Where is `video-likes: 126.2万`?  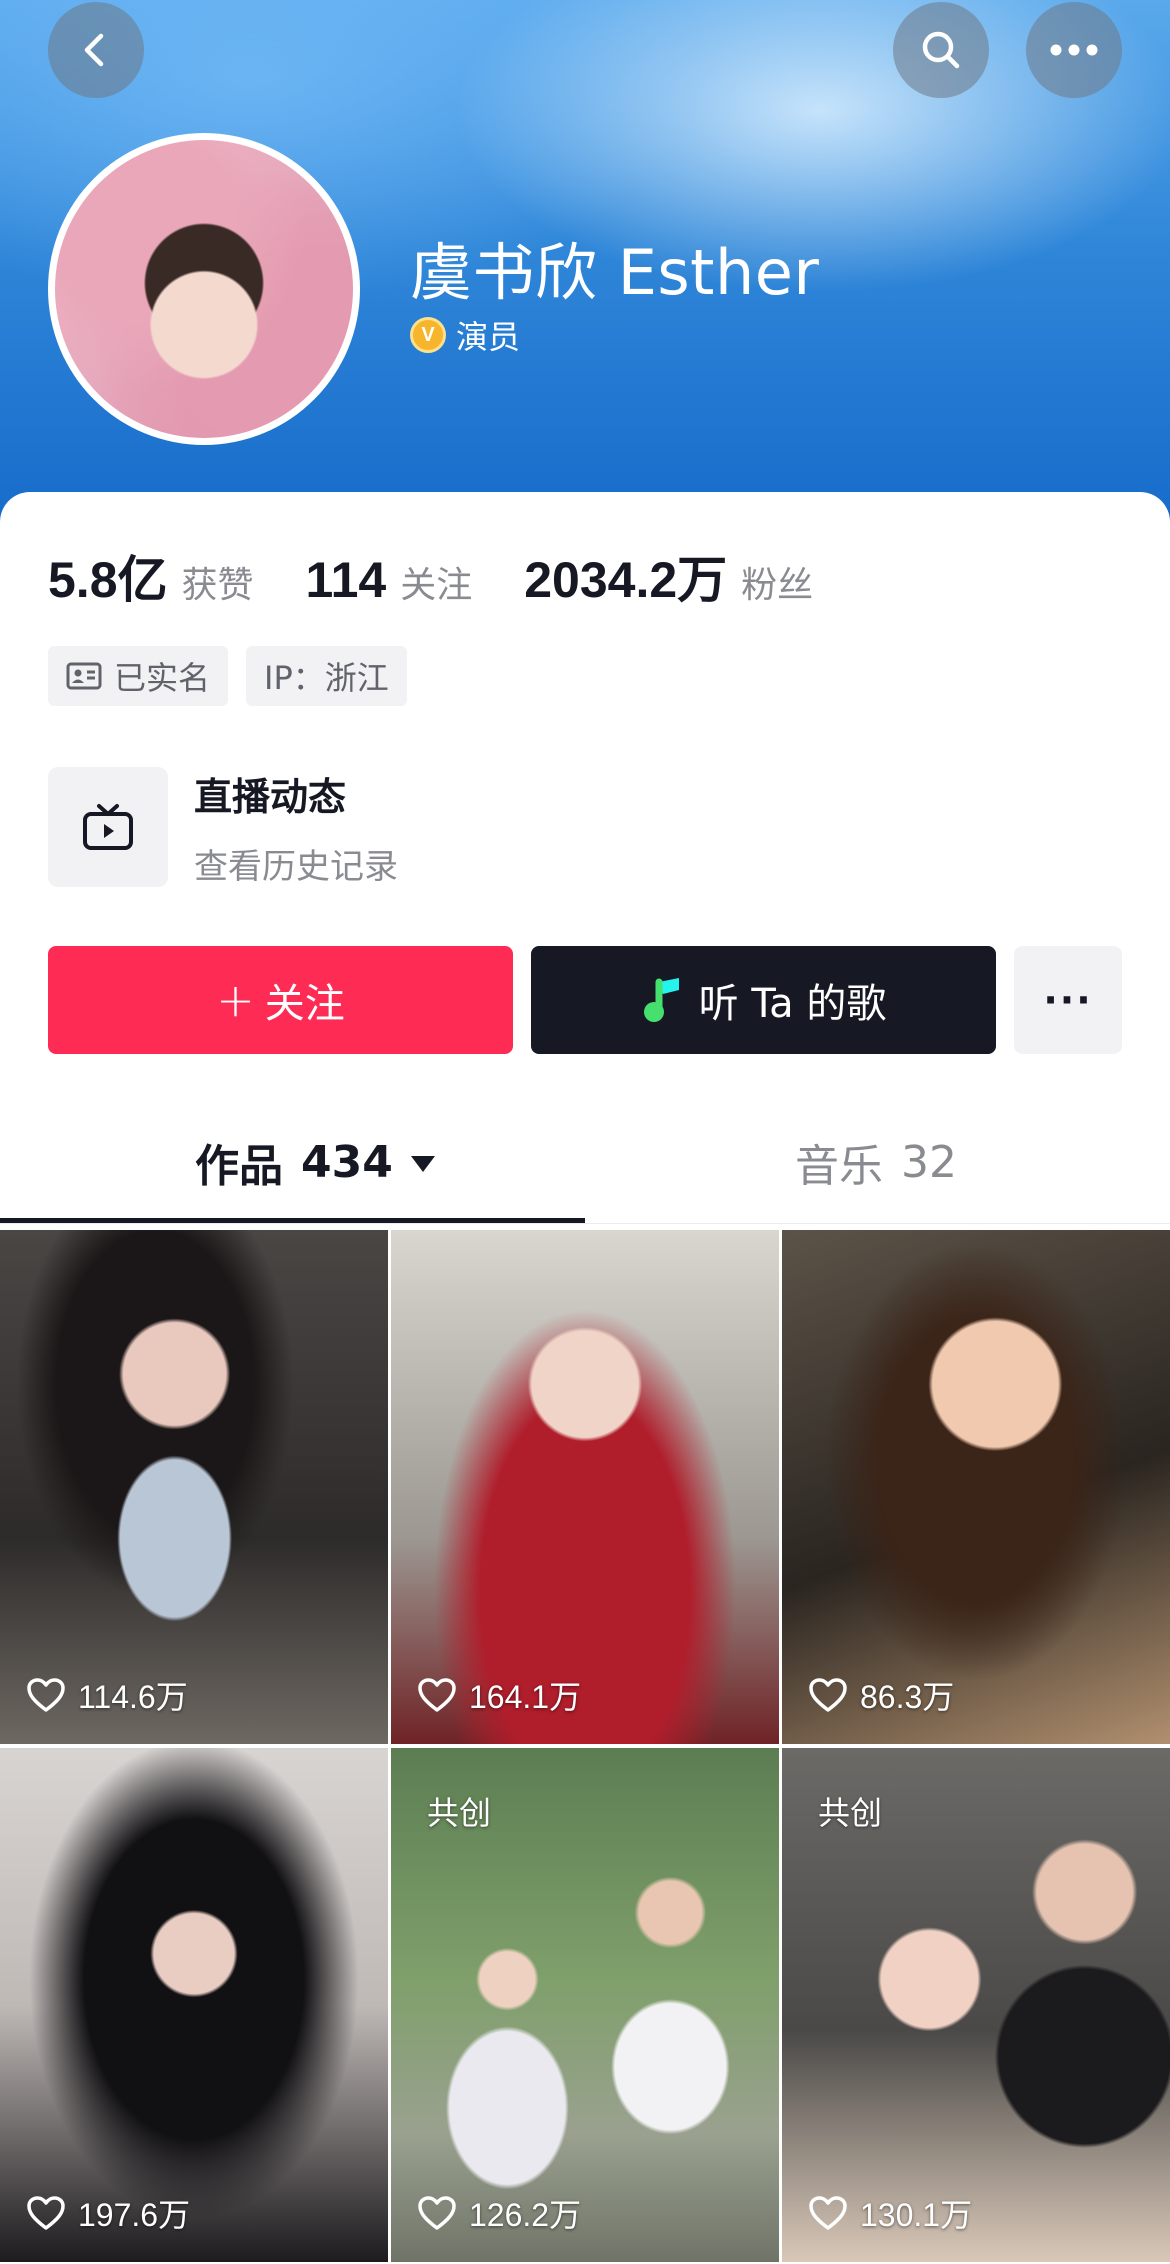 video-likes: 126.2万 is located at coordinates (499, 2213).